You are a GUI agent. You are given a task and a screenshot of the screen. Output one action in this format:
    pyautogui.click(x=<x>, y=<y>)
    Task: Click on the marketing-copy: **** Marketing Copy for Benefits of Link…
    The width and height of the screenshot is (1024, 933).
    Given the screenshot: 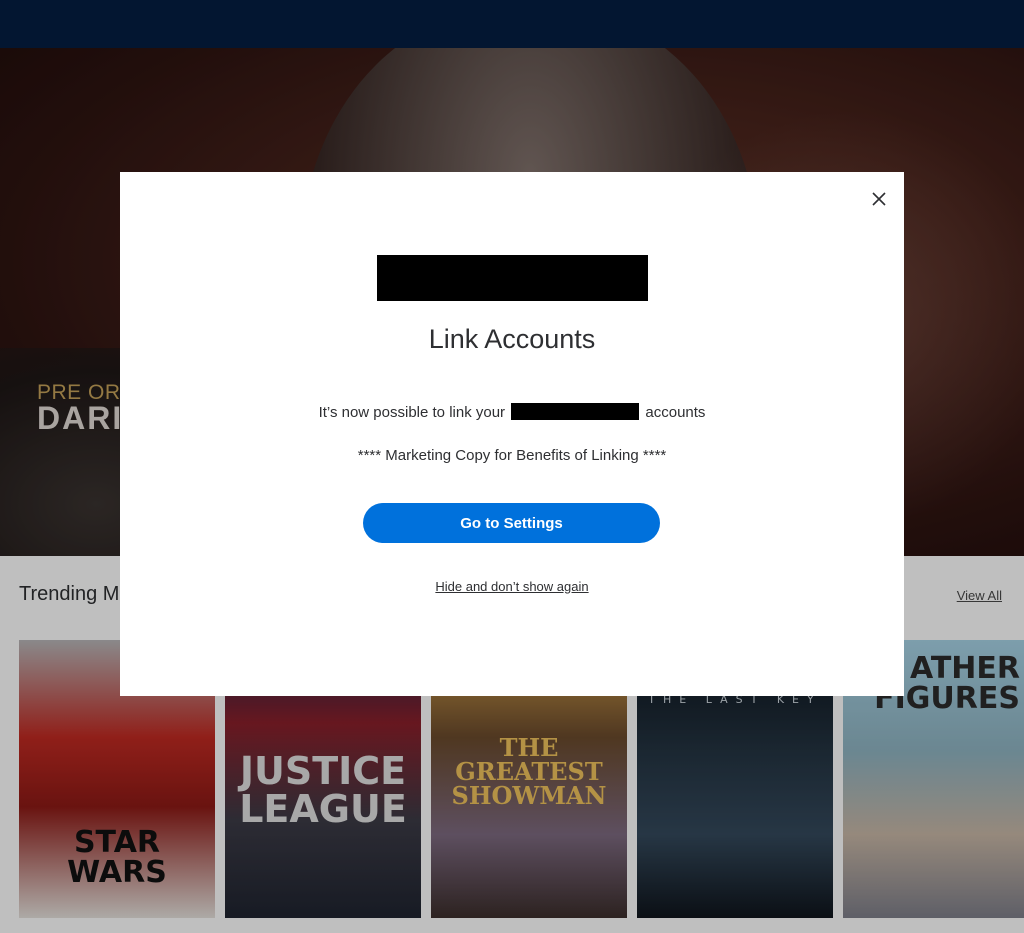 What is the action you would take?
    pyautogui.click(x=512, y=455)
    